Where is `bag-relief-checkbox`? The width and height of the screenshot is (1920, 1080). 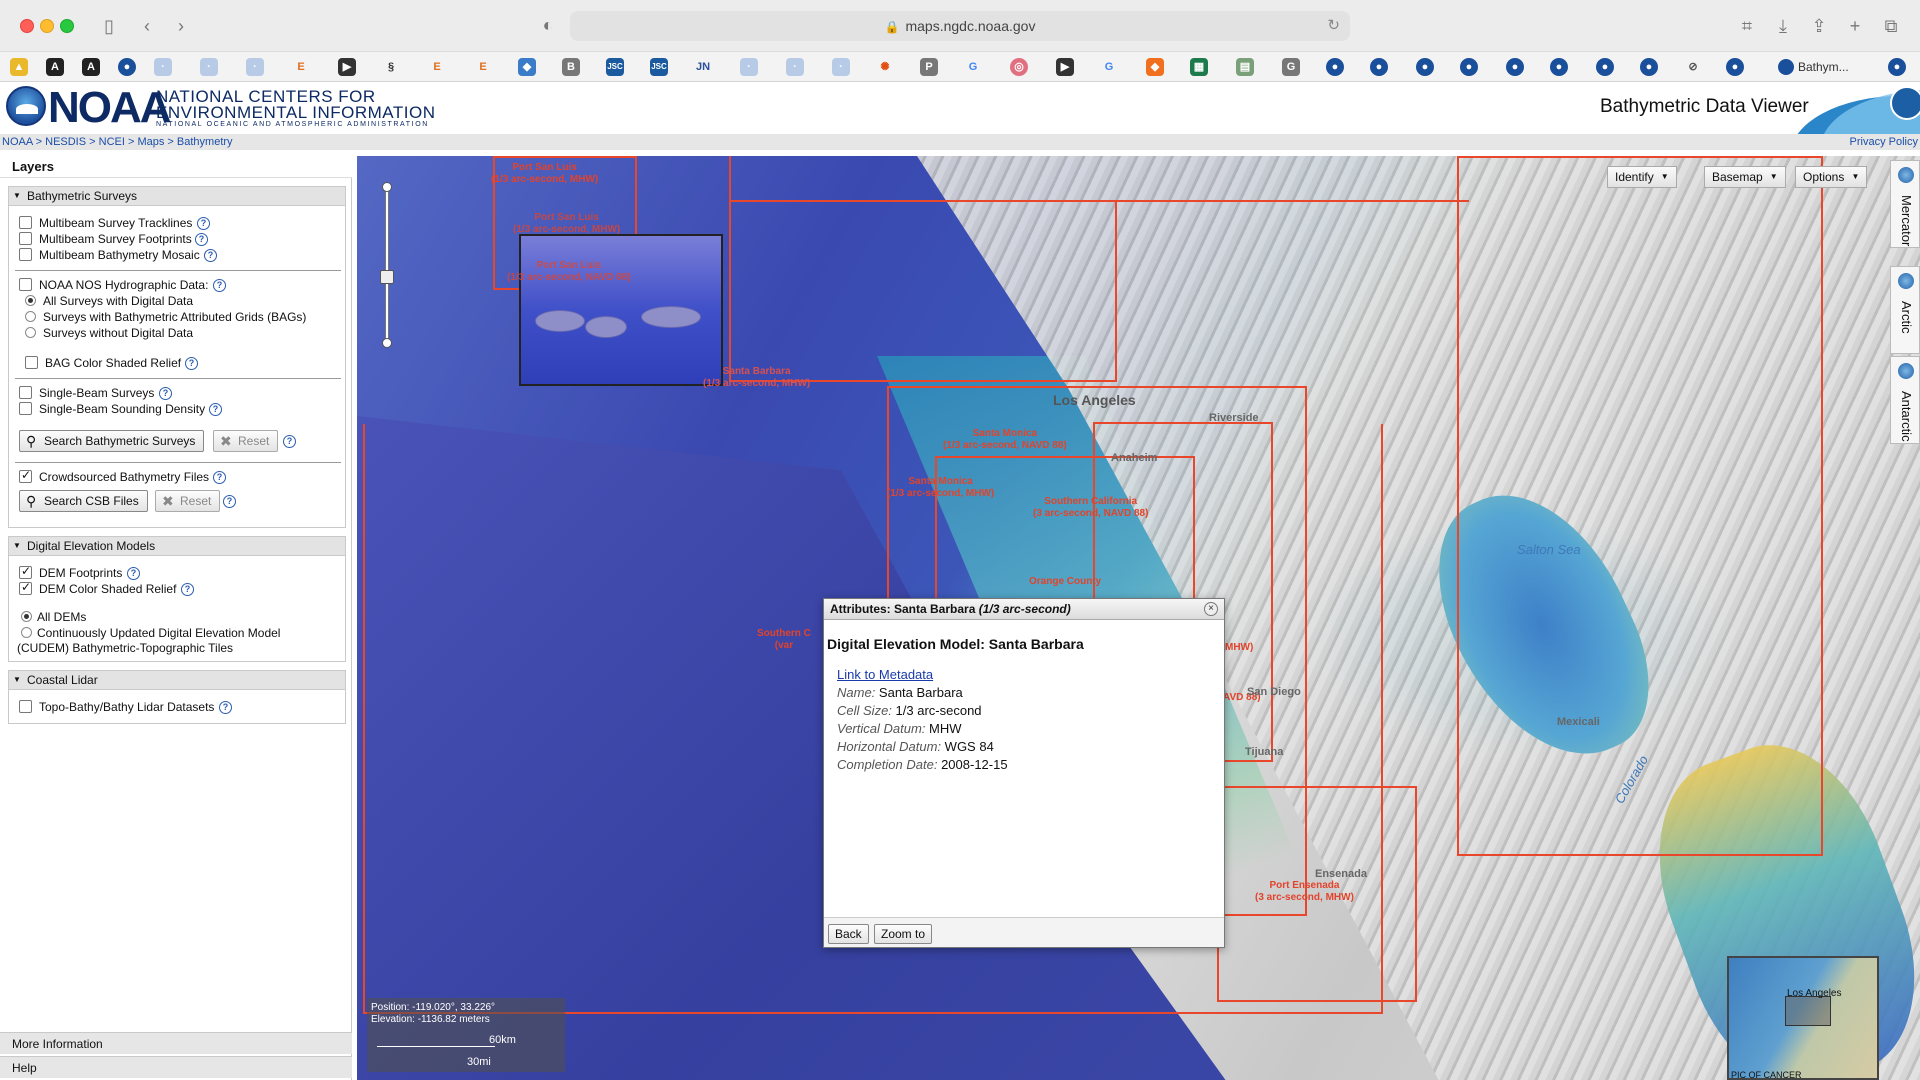 bag-relief-checkbox is located at coordinates (31, 362).